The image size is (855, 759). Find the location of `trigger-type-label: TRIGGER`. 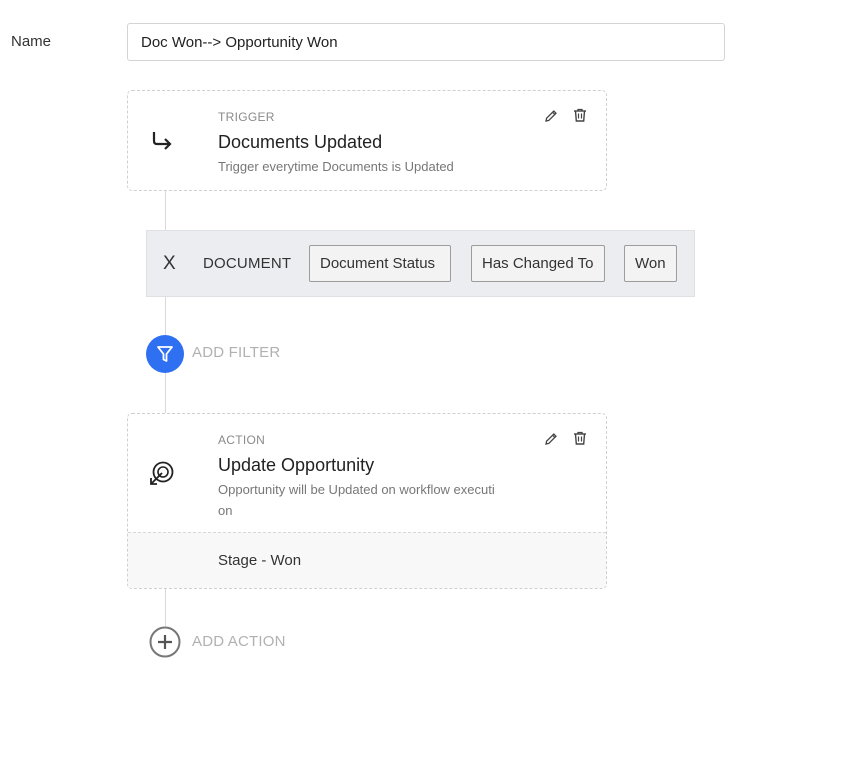

trigger-type-label: TRIGGER is located at coordinates (246, 117).